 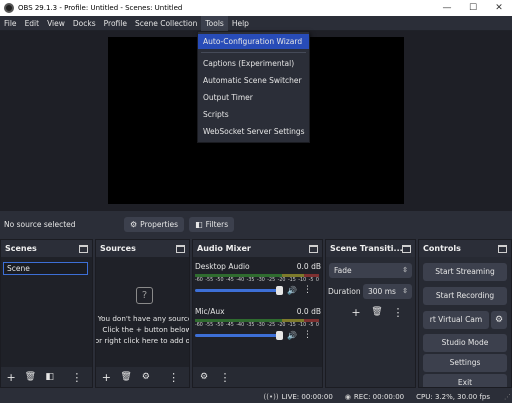 I want to click on virtual-cam-settings-gear-icon: ⚙, so click(x=499, y=320).